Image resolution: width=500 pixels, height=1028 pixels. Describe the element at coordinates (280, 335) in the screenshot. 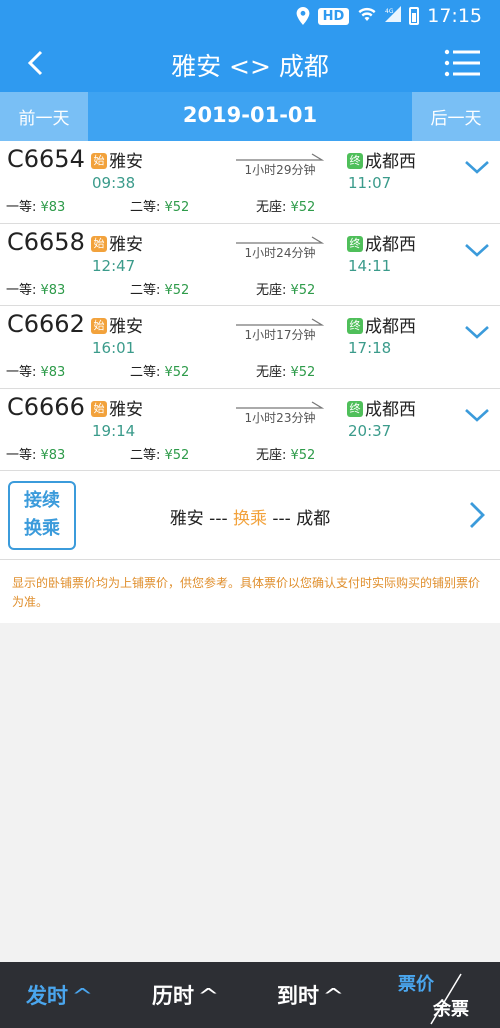

I see `duration: 1小时17分钟` at that location.